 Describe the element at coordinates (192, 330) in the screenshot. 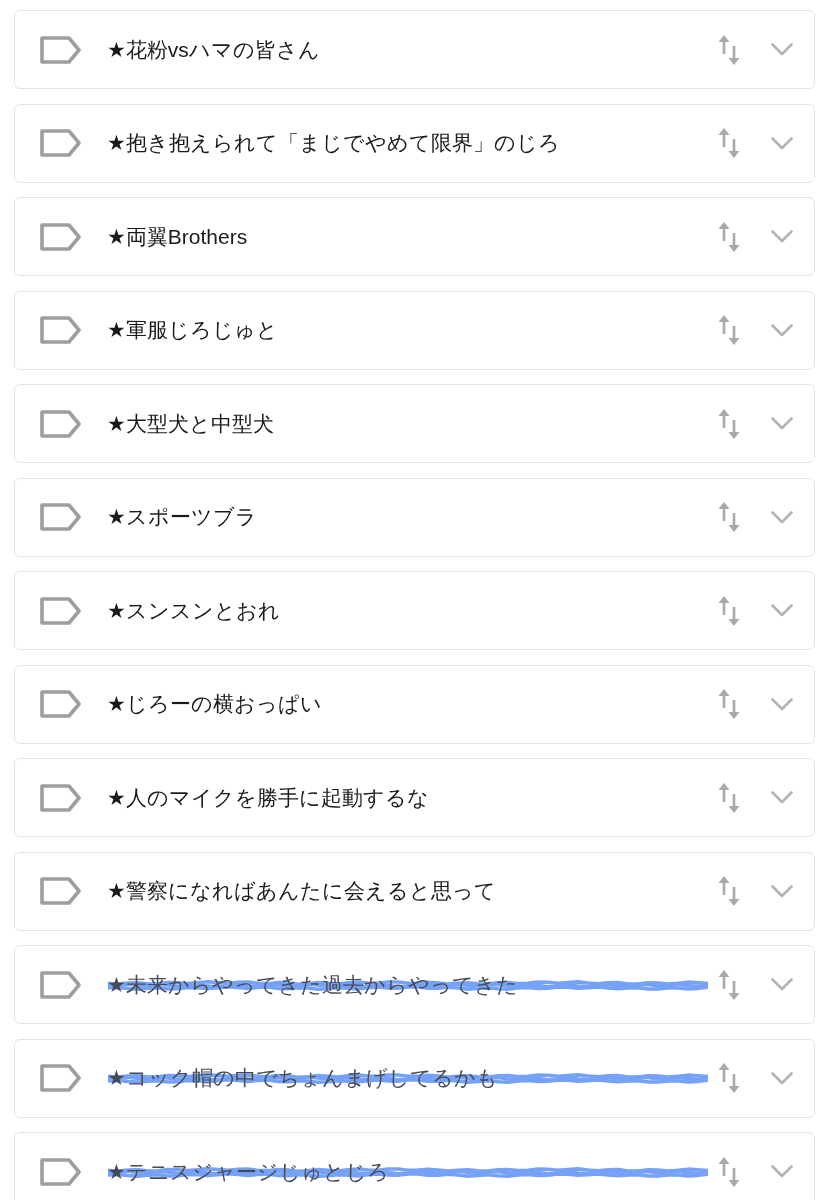

I see `item-title: ★軍服じろじゅと` at that location.